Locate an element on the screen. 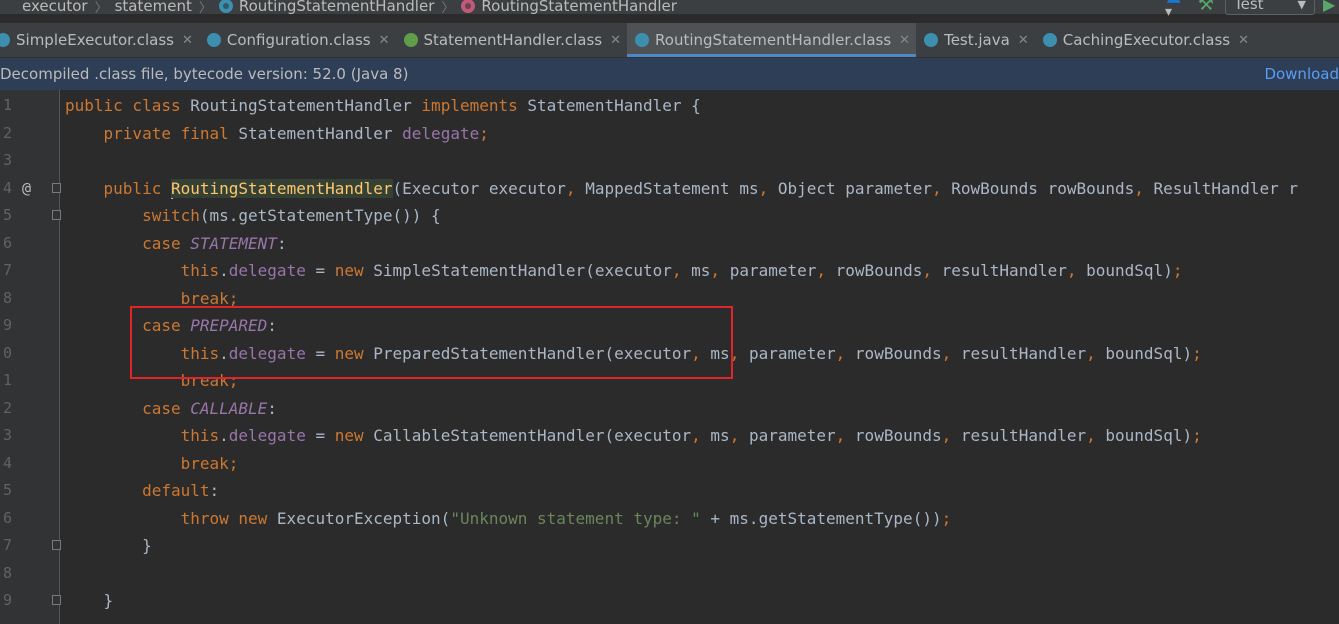 The image size is (1339, 624). code-text: case STATEMENT: is located at coordinates (214, 243).